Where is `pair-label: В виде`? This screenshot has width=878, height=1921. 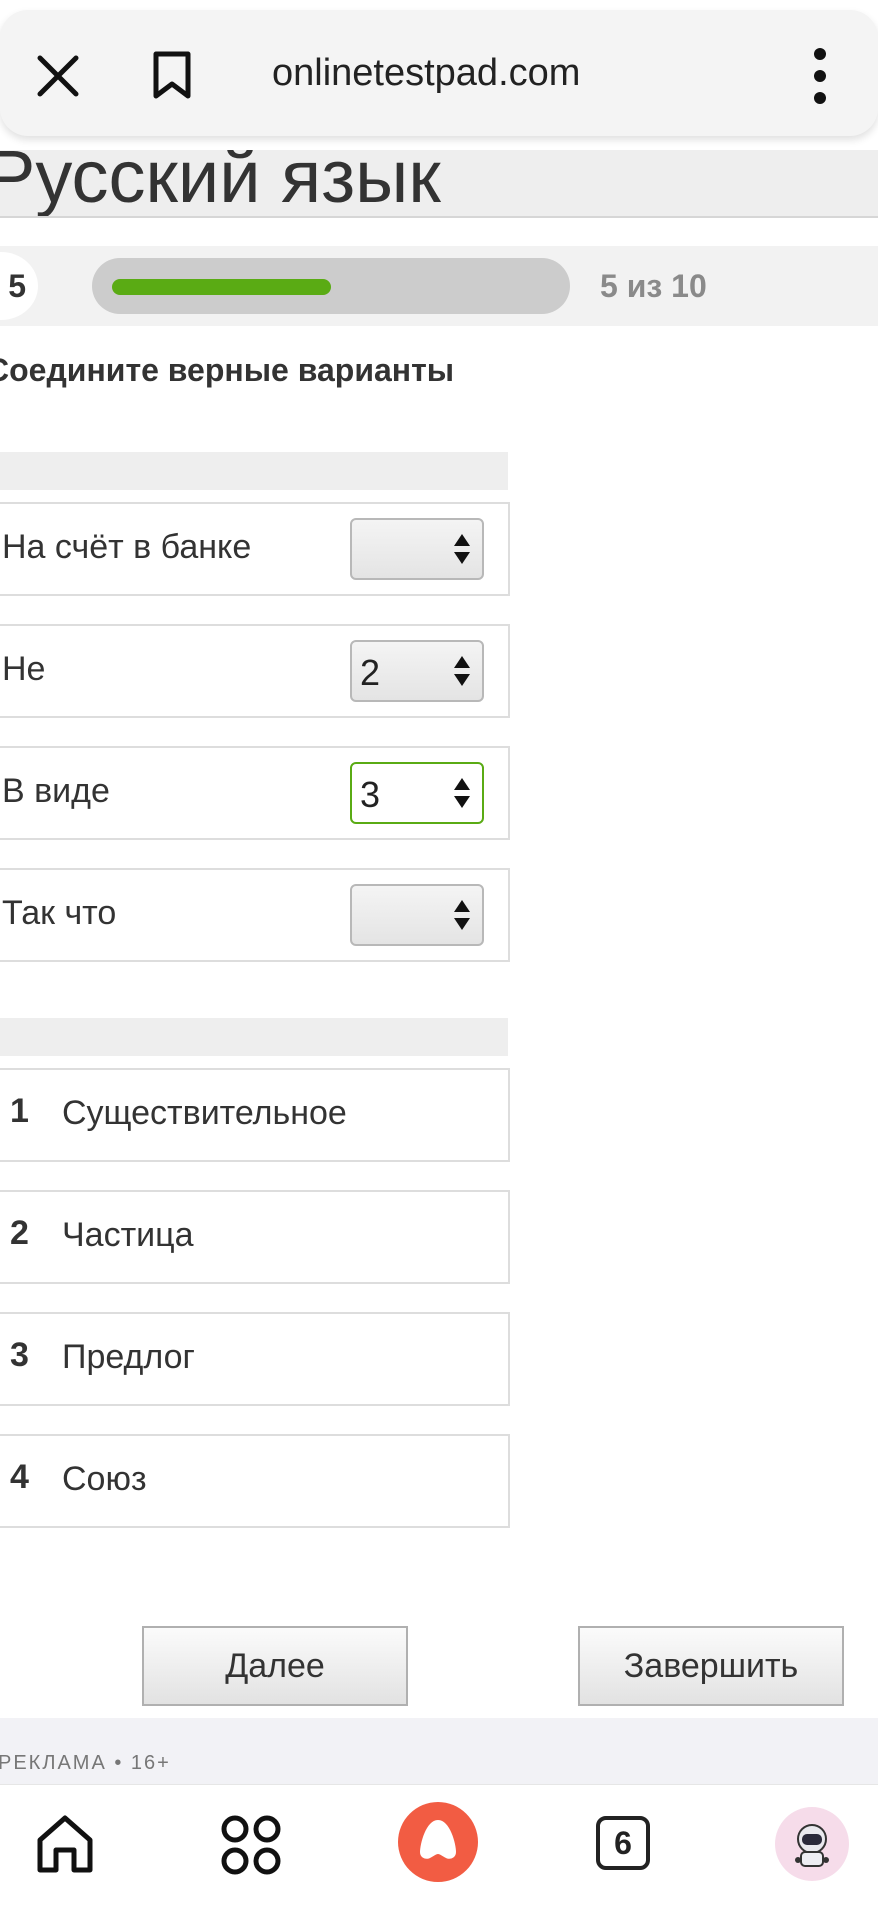 pair-label: В виде is located at coordinates (56, 791).